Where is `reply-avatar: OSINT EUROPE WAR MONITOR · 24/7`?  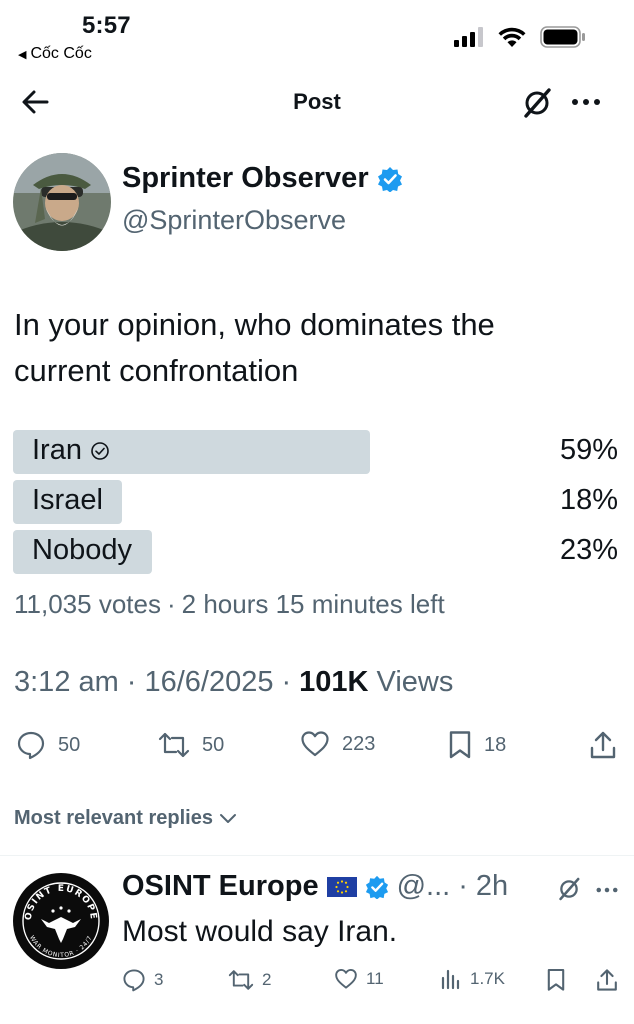
reply-avatar: OSINT EUROPE WAR MONITOR · 24/7 is located at coordinates (61, 921).